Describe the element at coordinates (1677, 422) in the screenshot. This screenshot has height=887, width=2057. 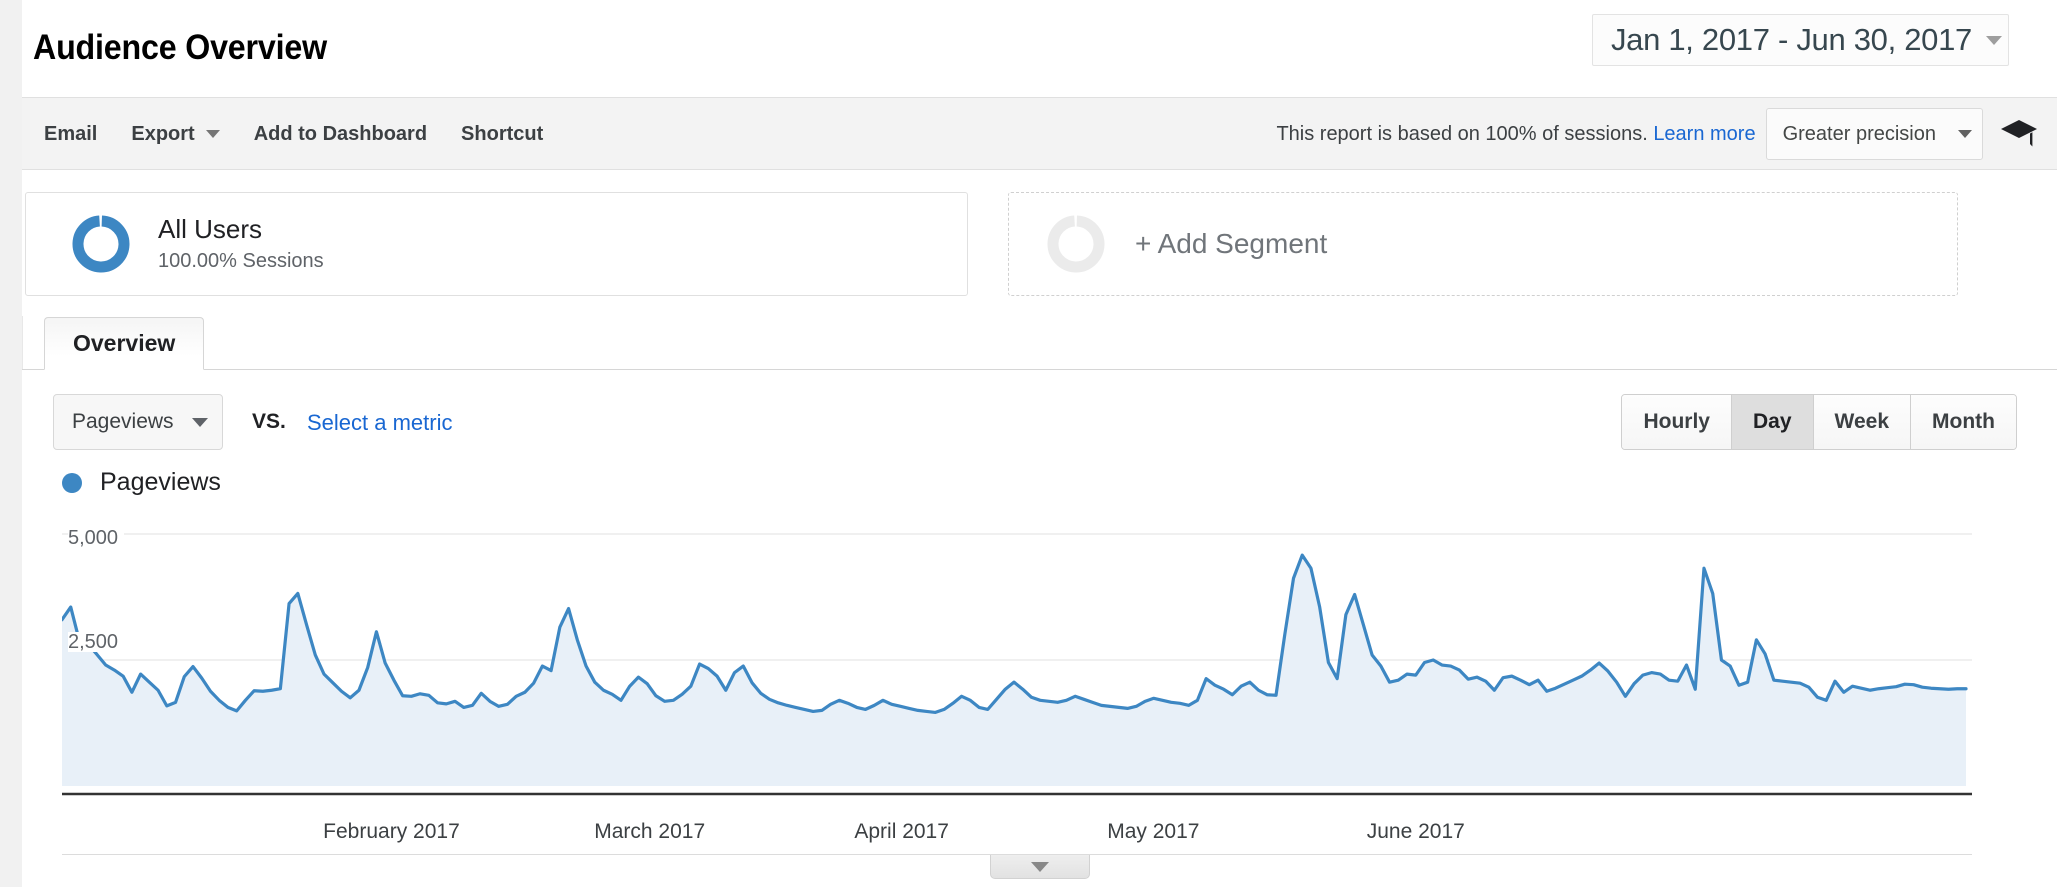
I see `granularity-hourly-button: Hourly` at that location.